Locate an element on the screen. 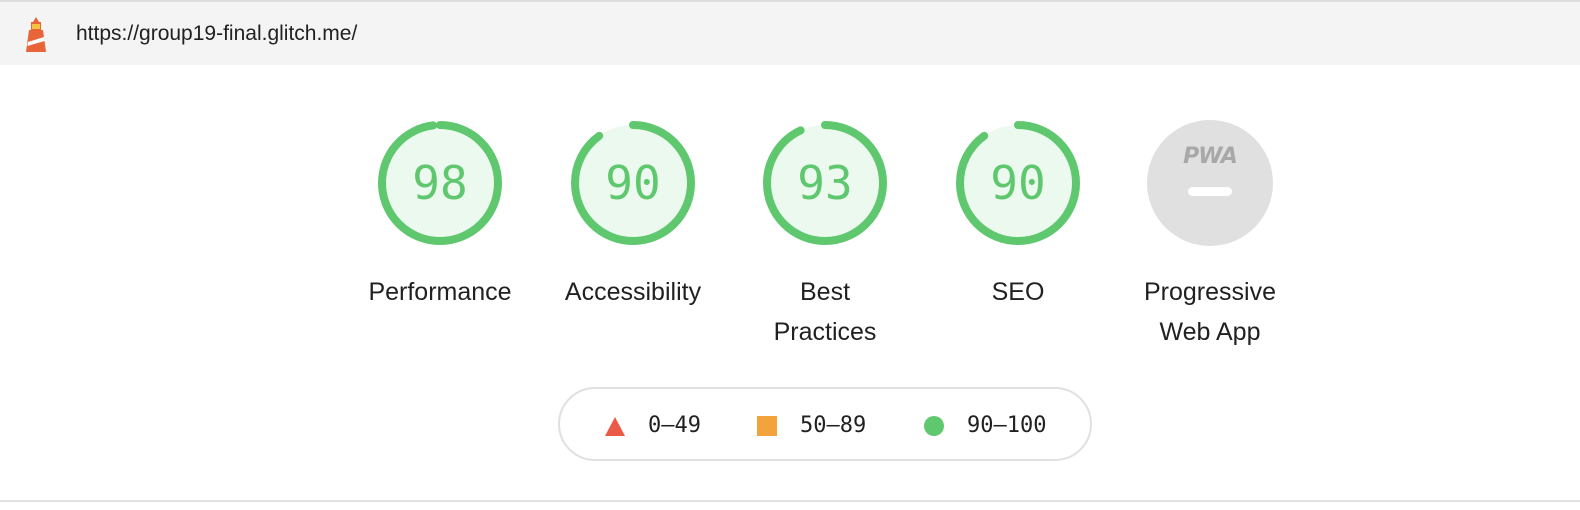 The height and width of the screenshot is (510, 1580). gauge-performance: 98 Performance is located at coordinates (440, 215).